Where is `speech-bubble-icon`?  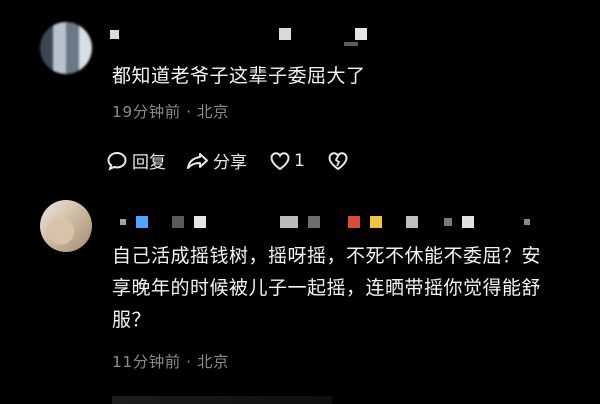
speech-bubble-icon is located at coordinates (117, 161).